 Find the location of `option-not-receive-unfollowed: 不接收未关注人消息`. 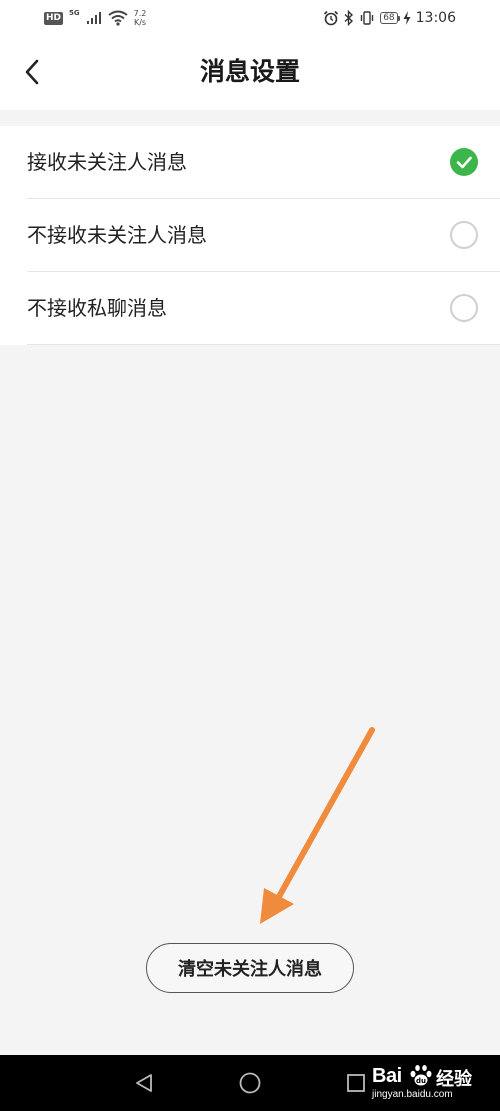

option-not-receive-unfollowed: 不接收未关注人消息 is located at coordinates (263, 234).